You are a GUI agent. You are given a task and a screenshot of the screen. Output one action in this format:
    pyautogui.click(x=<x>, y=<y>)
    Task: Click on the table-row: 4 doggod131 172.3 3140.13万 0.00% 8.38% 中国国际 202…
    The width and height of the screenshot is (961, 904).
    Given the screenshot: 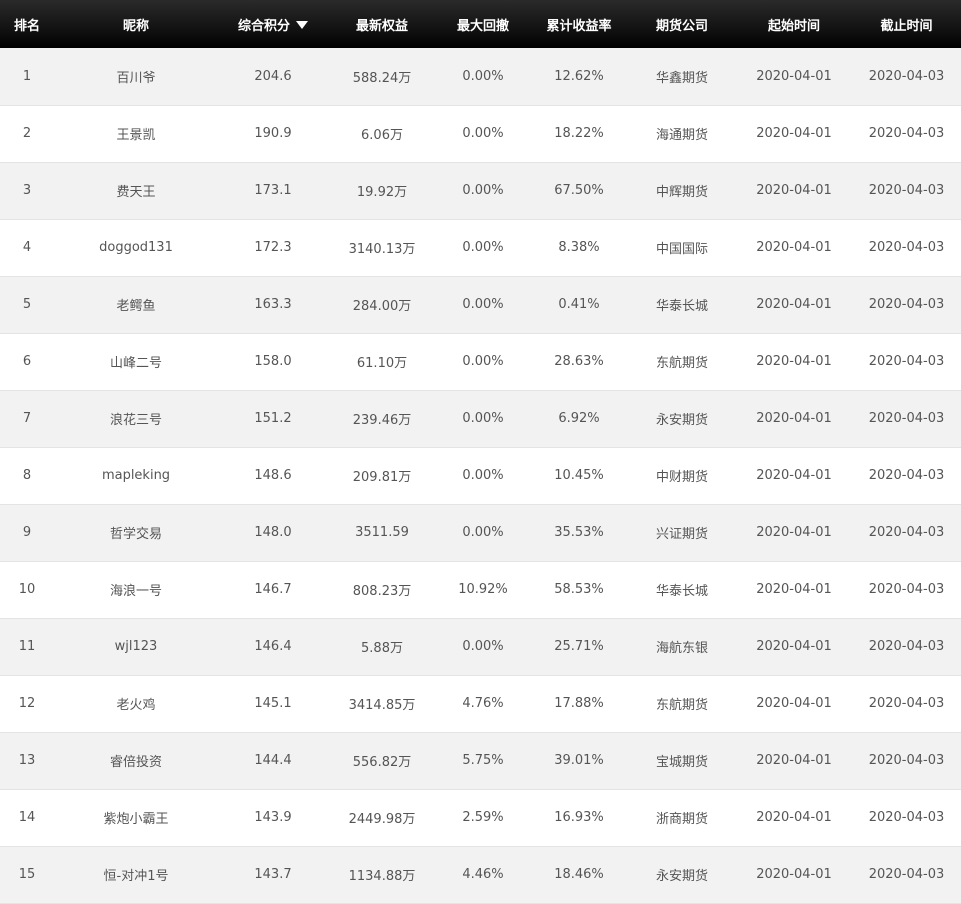 What is the action you would take?
    pyautogui.click(x=480, y=247)
    